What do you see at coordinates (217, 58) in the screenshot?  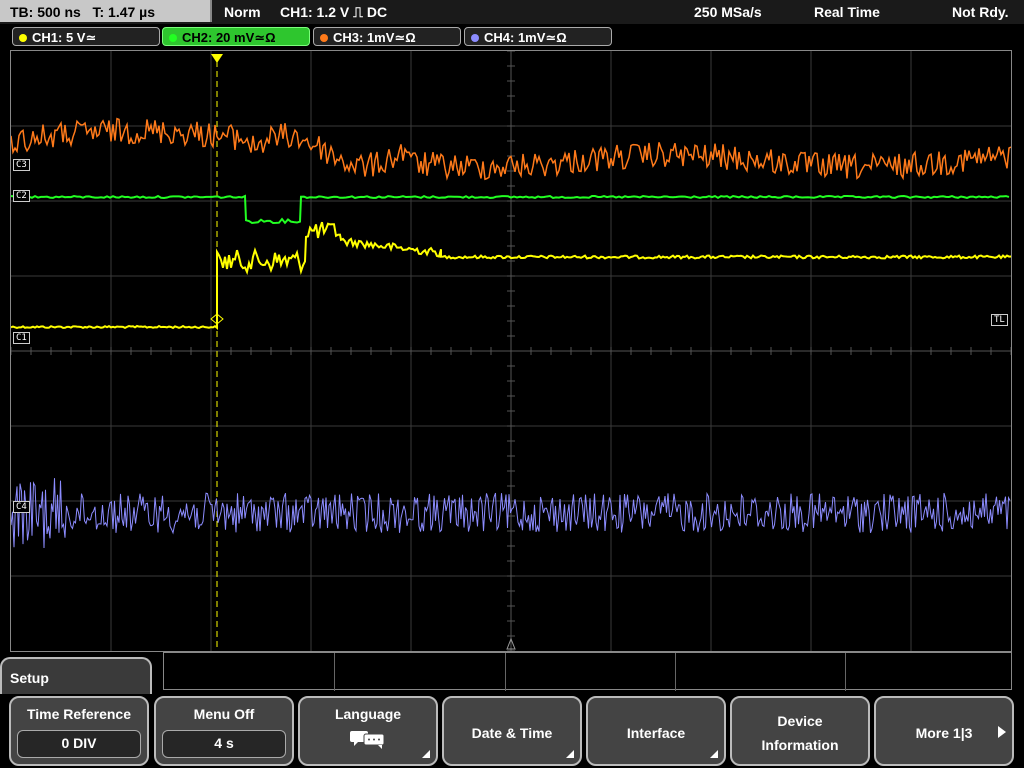 I see `trigger-position-icon` at bounding box center [217, 58].